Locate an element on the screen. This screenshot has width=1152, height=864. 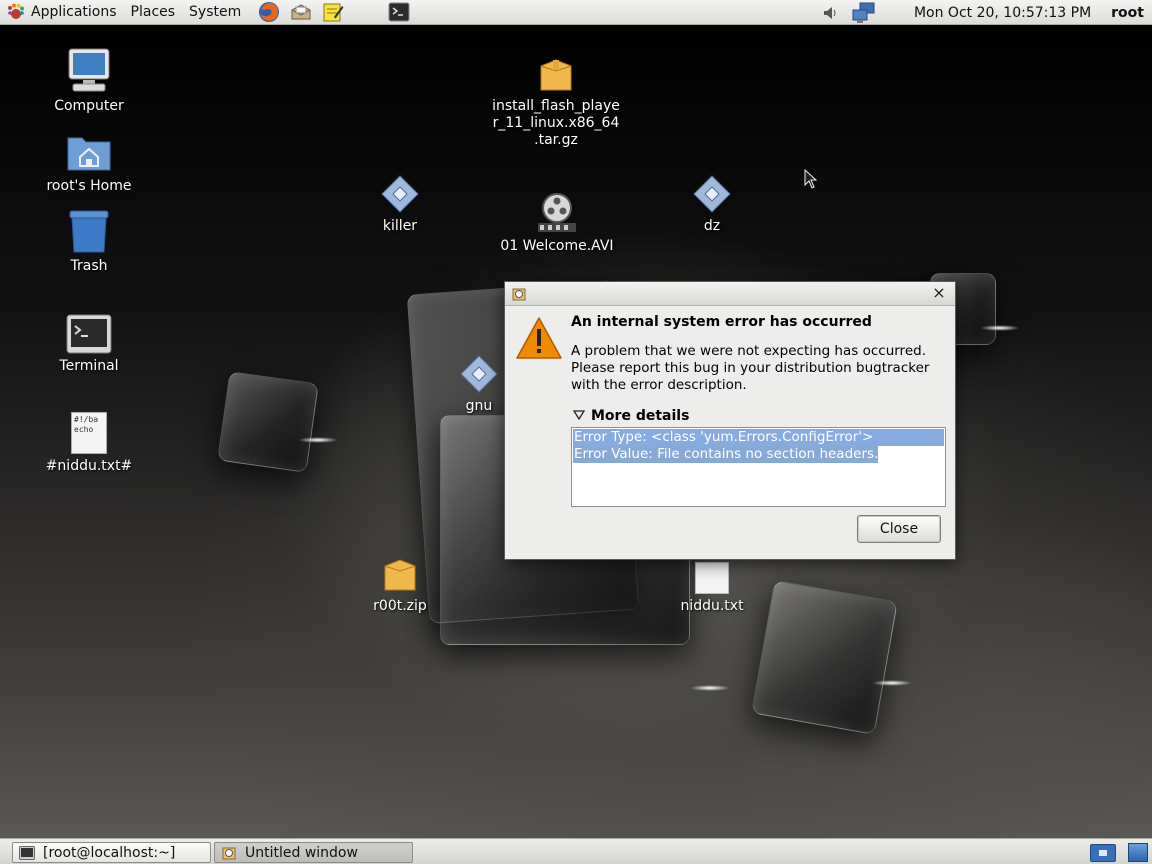
places-menu: Places is located at coordinates (153, 12).